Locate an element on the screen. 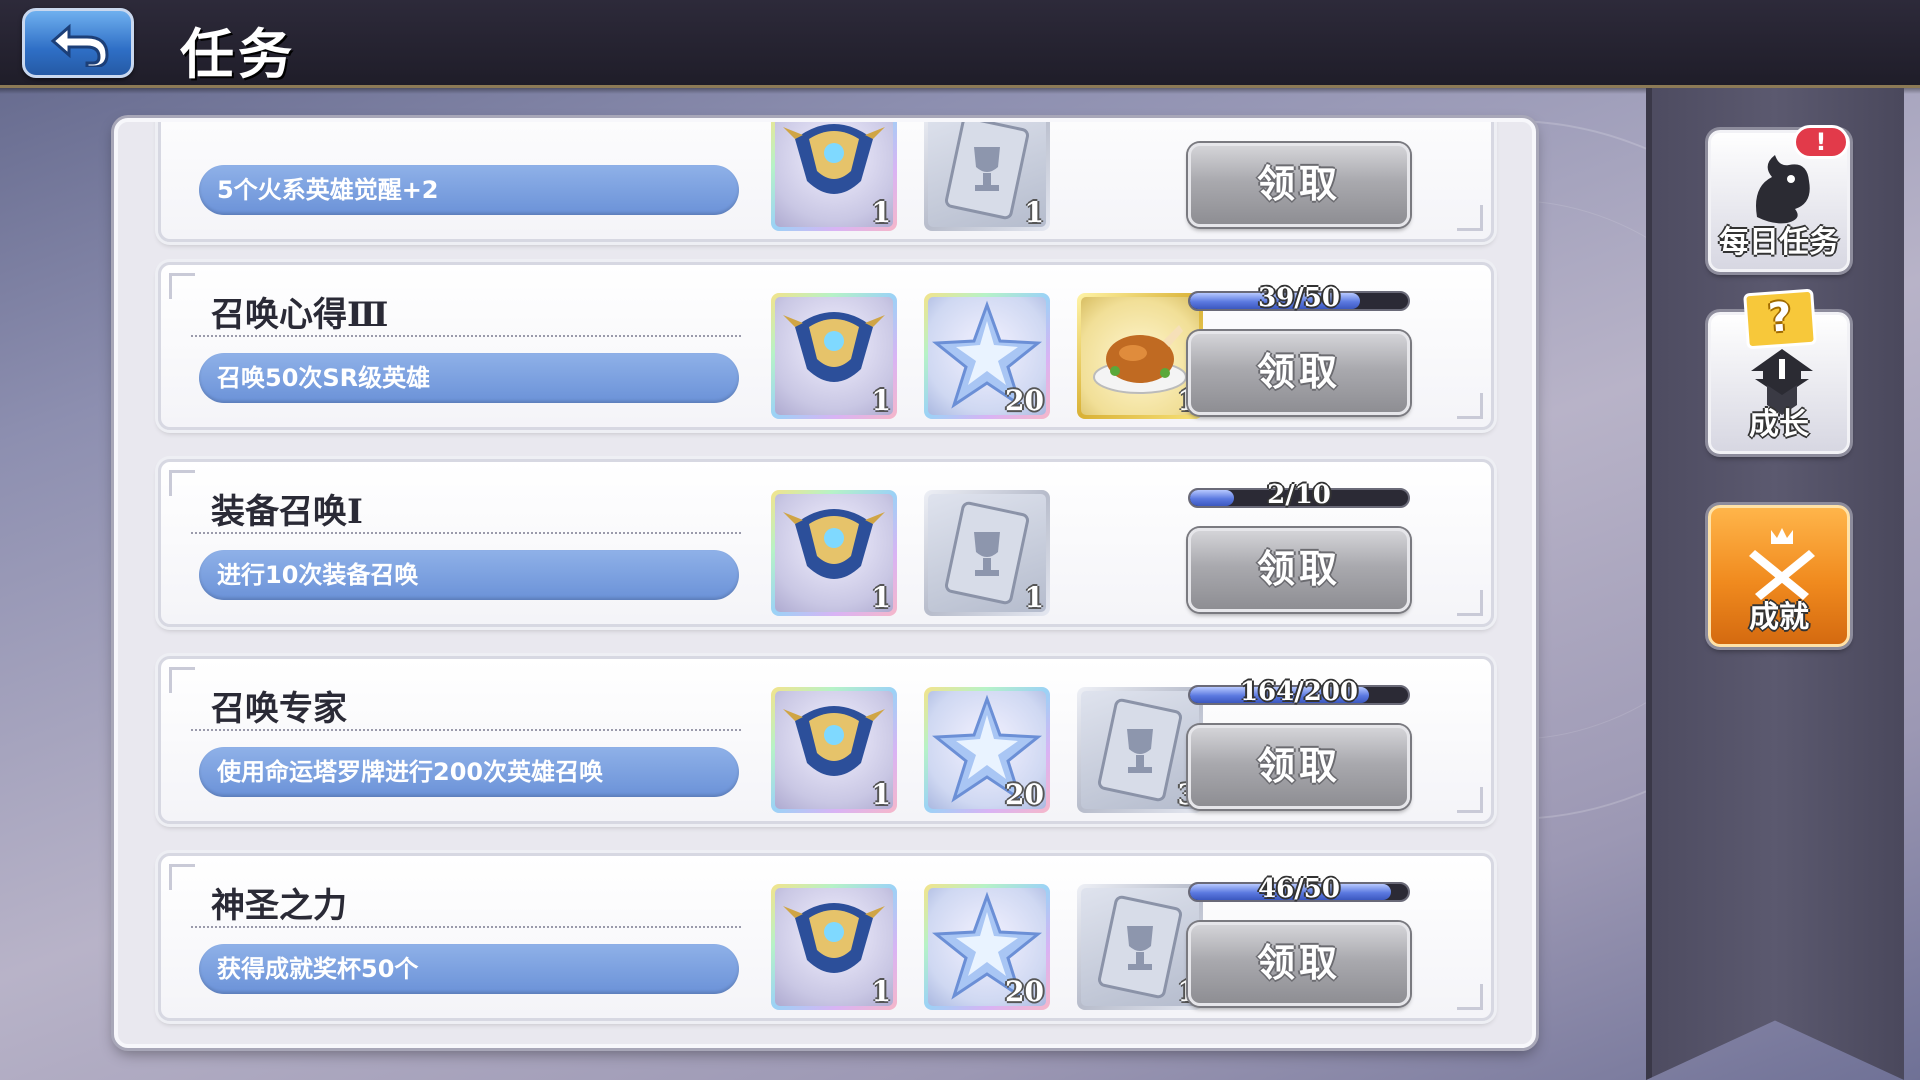 The image size is (1920, 1080). achievement-tab: 成就 is located at coordinates (1779, 576).